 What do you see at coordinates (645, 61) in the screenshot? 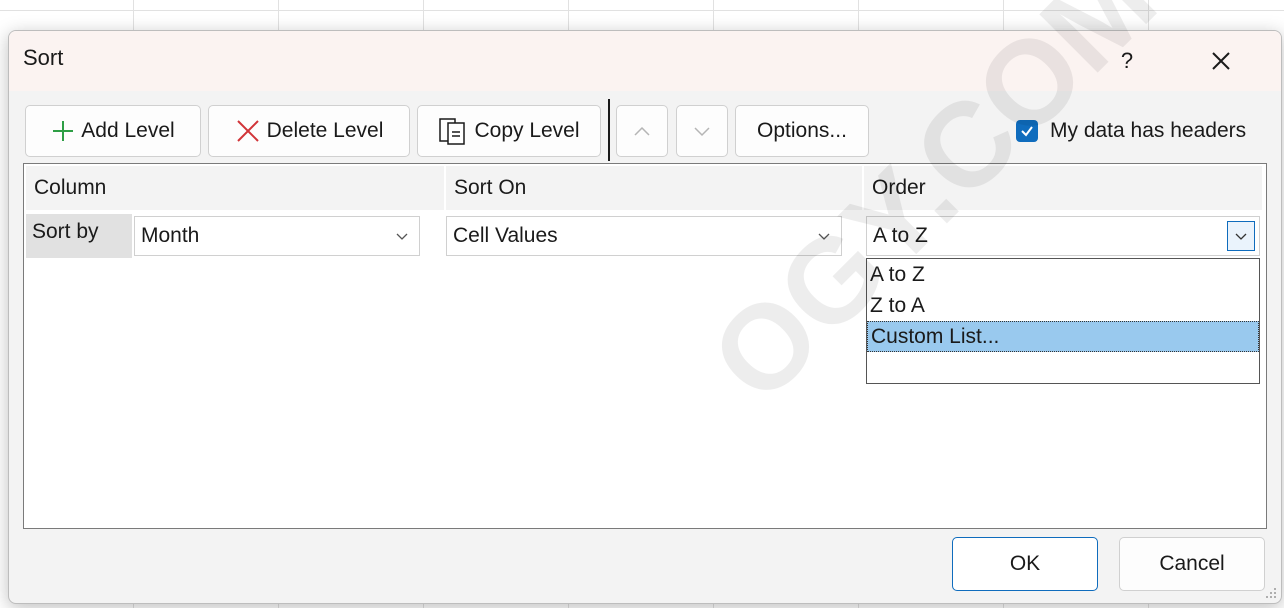
I see `title-bar: Sort ?` at bounding box center [645, 61].